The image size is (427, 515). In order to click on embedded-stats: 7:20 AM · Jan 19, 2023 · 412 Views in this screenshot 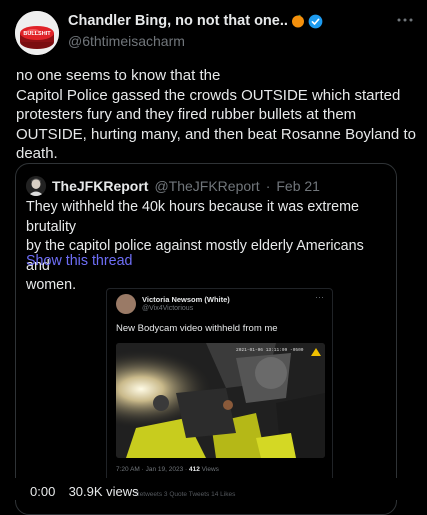, I will do `click(167, 469)`.